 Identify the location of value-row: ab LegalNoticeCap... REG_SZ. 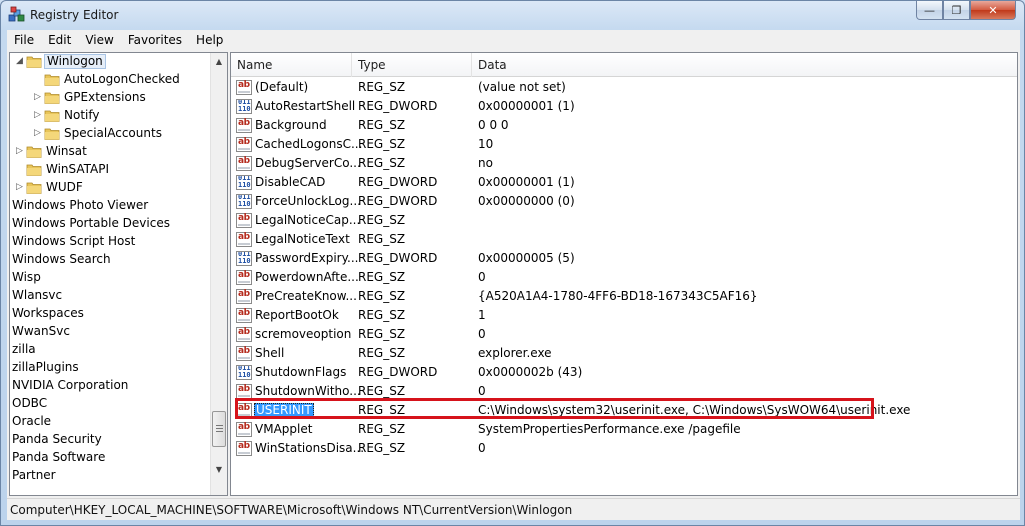
(624, 220).